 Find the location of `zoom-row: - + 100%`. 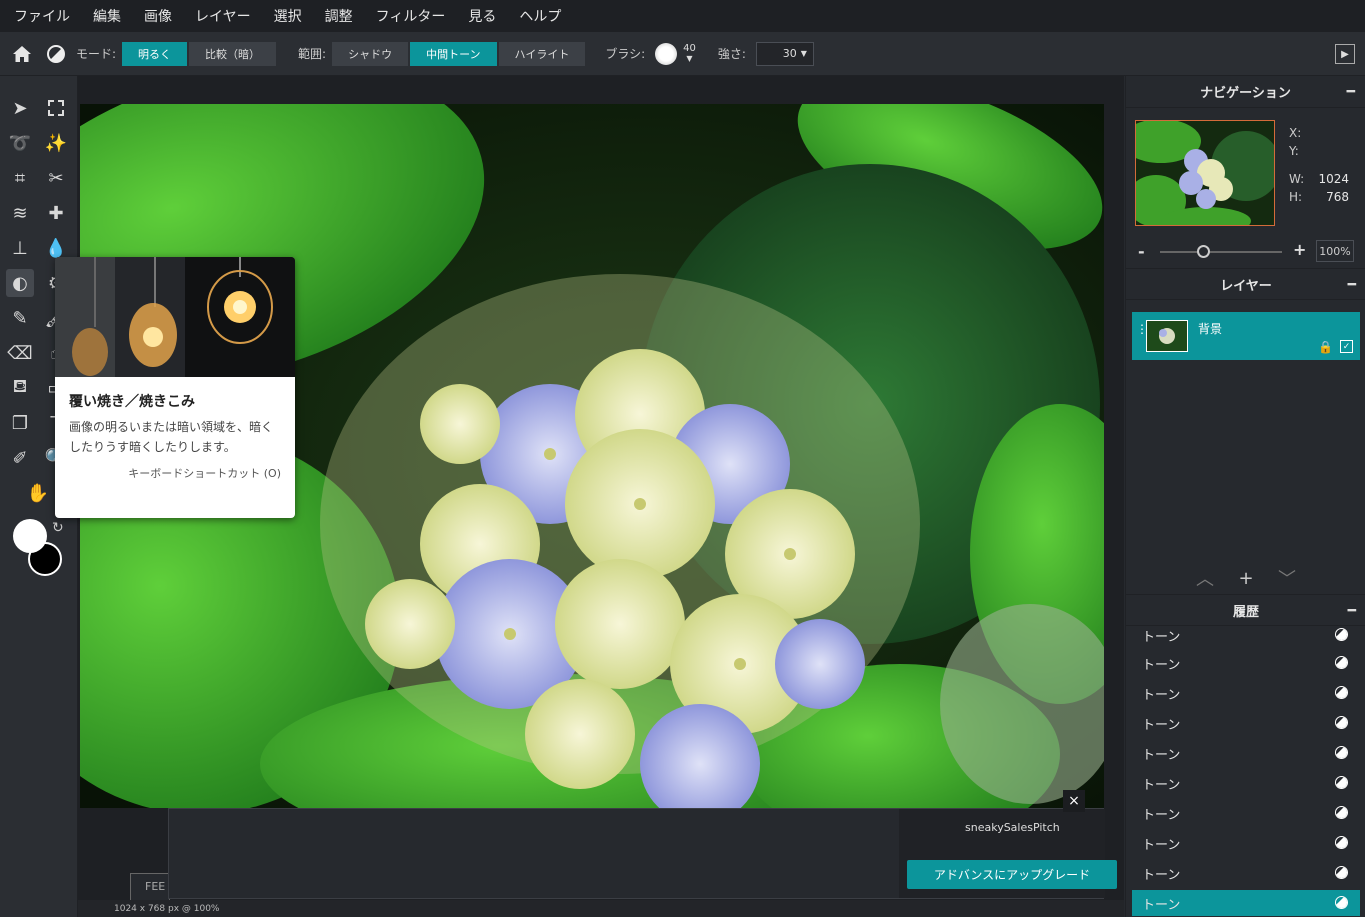

zoom-row: - + 100% is located at coordinates (1245, 252).